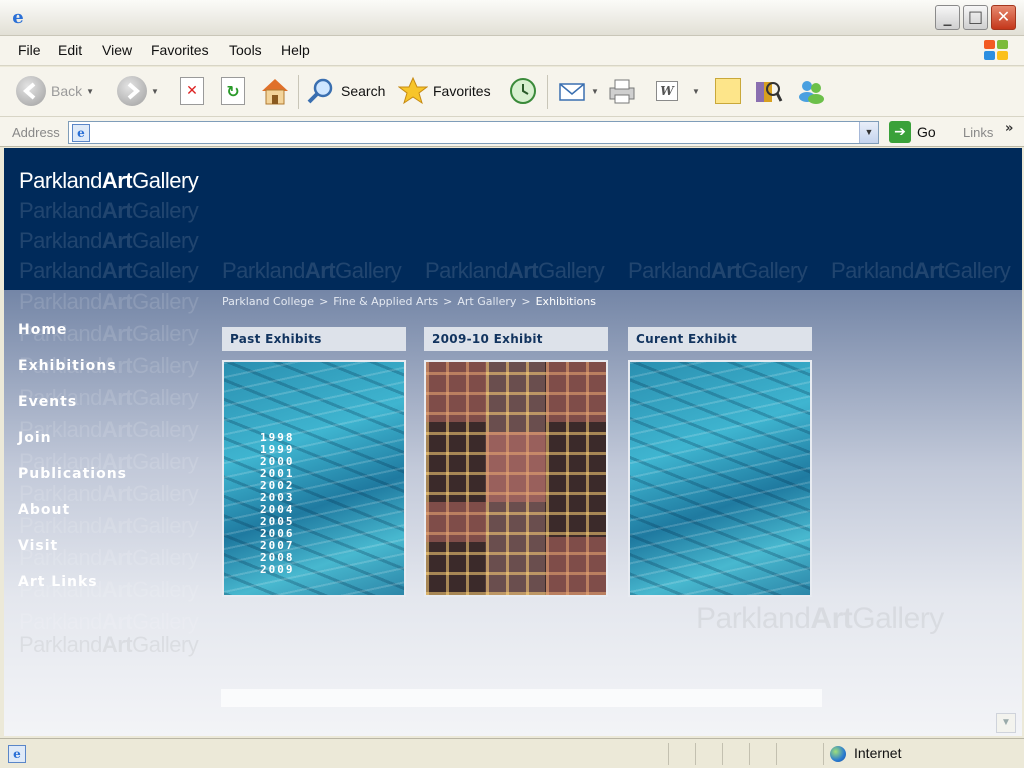  I want to click on home-button, so click(275, 91).